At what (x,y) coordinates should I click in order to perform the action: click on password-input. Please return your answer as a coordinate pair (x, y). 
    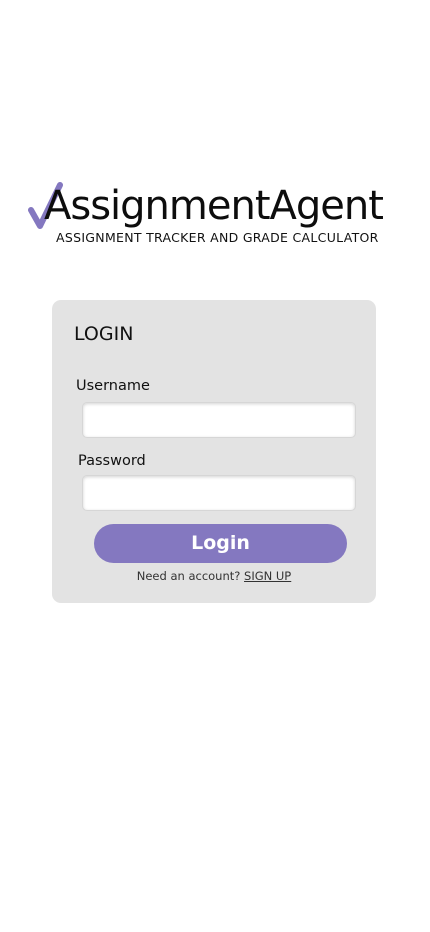
    Looking at the image, I should click on (219, 493).